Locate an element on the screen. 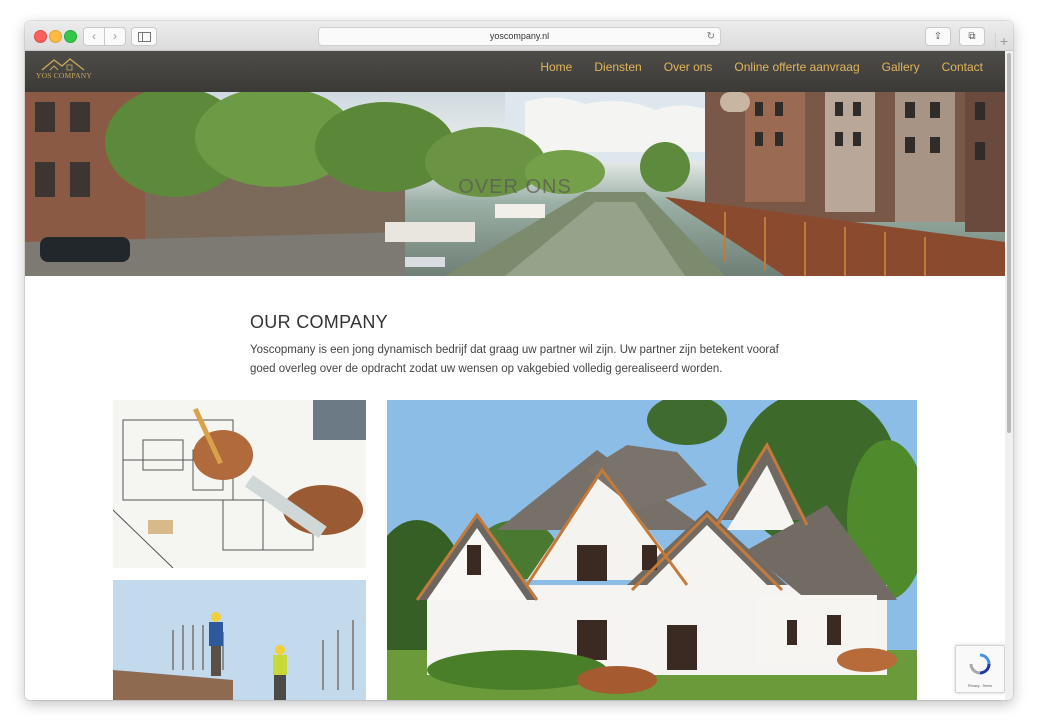 This screenshot has width=1038, height=720. site-logo: YOS COMPANY is located at coordinates (63, 71).